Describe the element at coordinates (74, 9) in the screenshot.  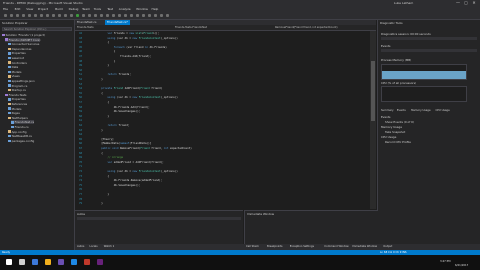
I see `menu-item-debug: Debug` at that location.